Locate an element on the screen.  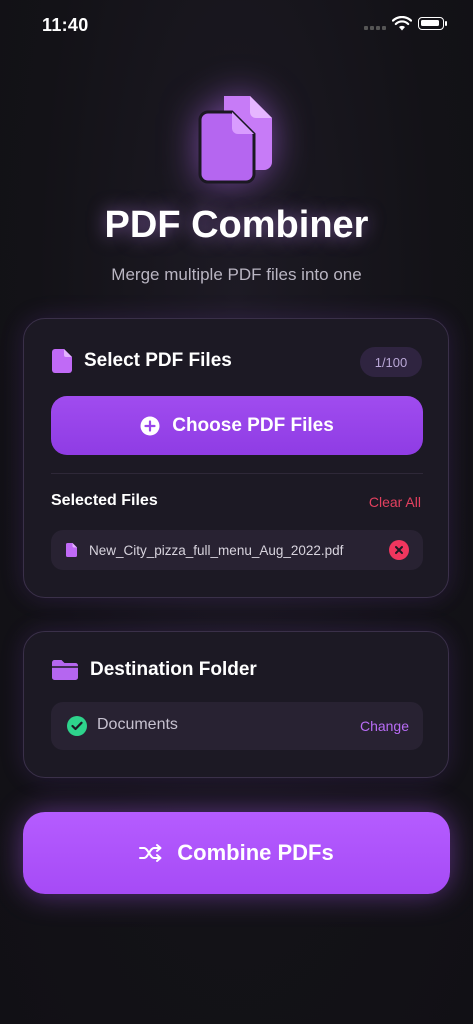
documents-icon is located at coordinates (235, 140).